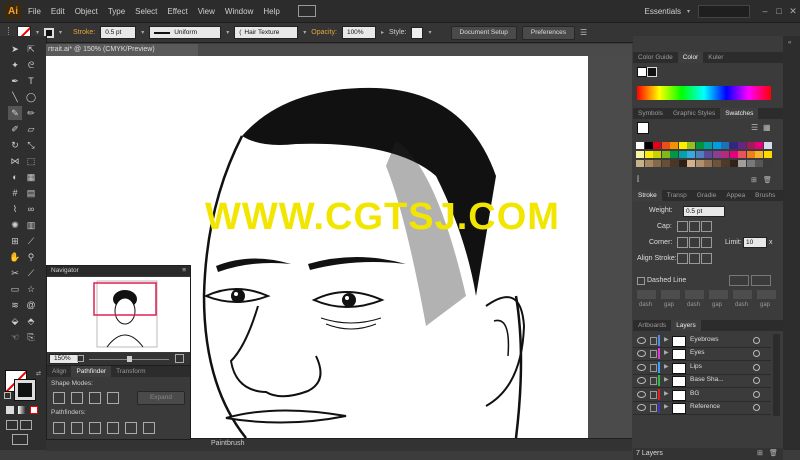 The width and height of the screenshot is (800, 460). Describe the element at coordinates (206, 11) in the screenshot. I see `menu-view: View` at that location.